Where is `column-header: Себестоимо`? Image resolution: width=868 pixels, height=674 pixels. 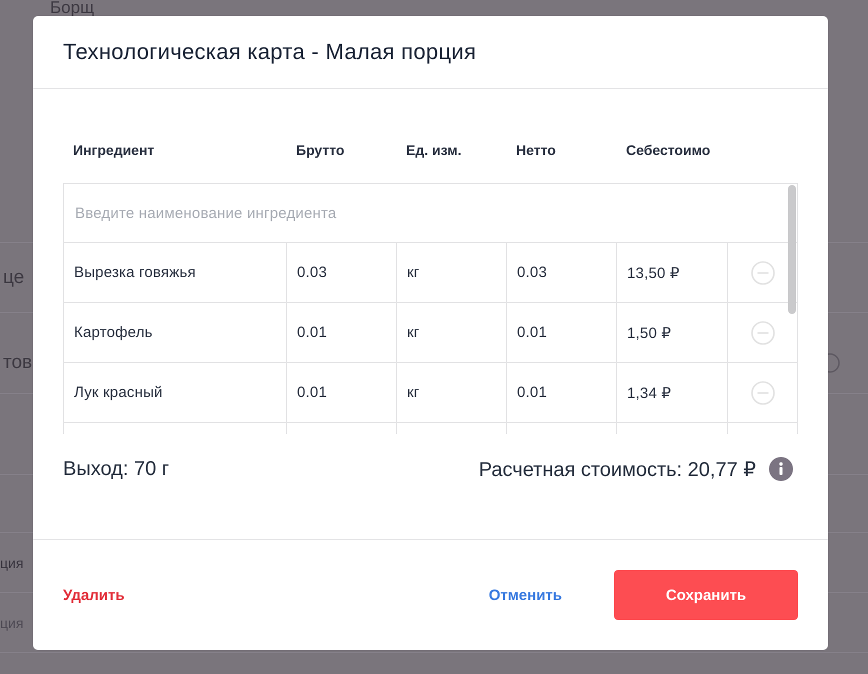
column-header: Себестоимо is located at coordinates (668, 150).